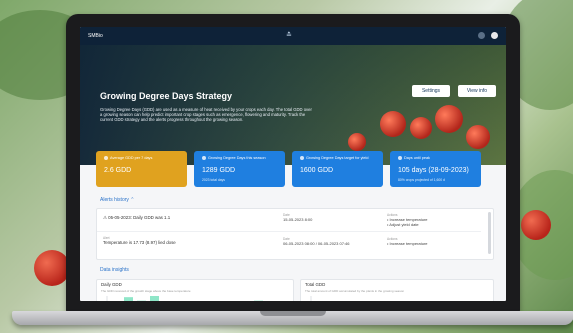 This screenshot has width=573, height=333. I want to click on alert-text: Temperature is 17.73 (8.97) lied dose, so click(139, 242).